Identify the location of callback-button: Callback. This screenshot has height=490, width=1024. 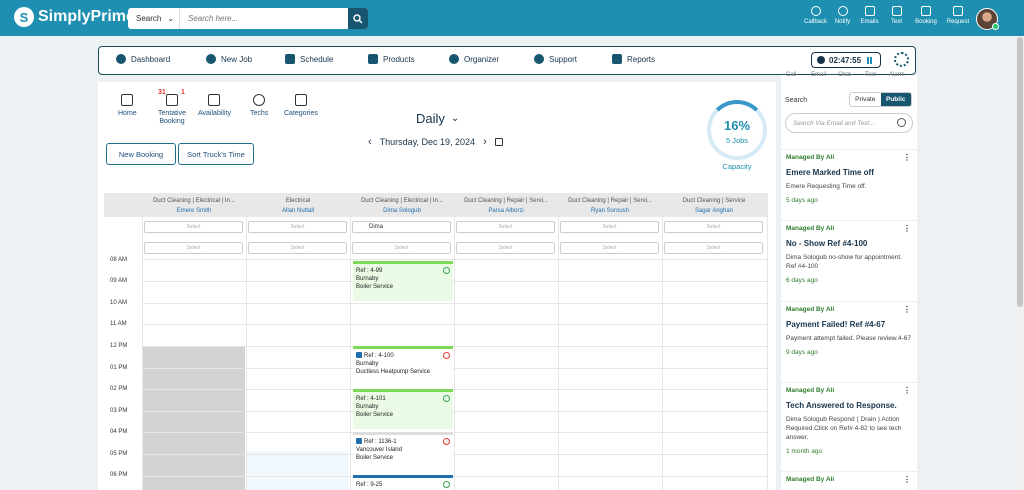
(815, 15).